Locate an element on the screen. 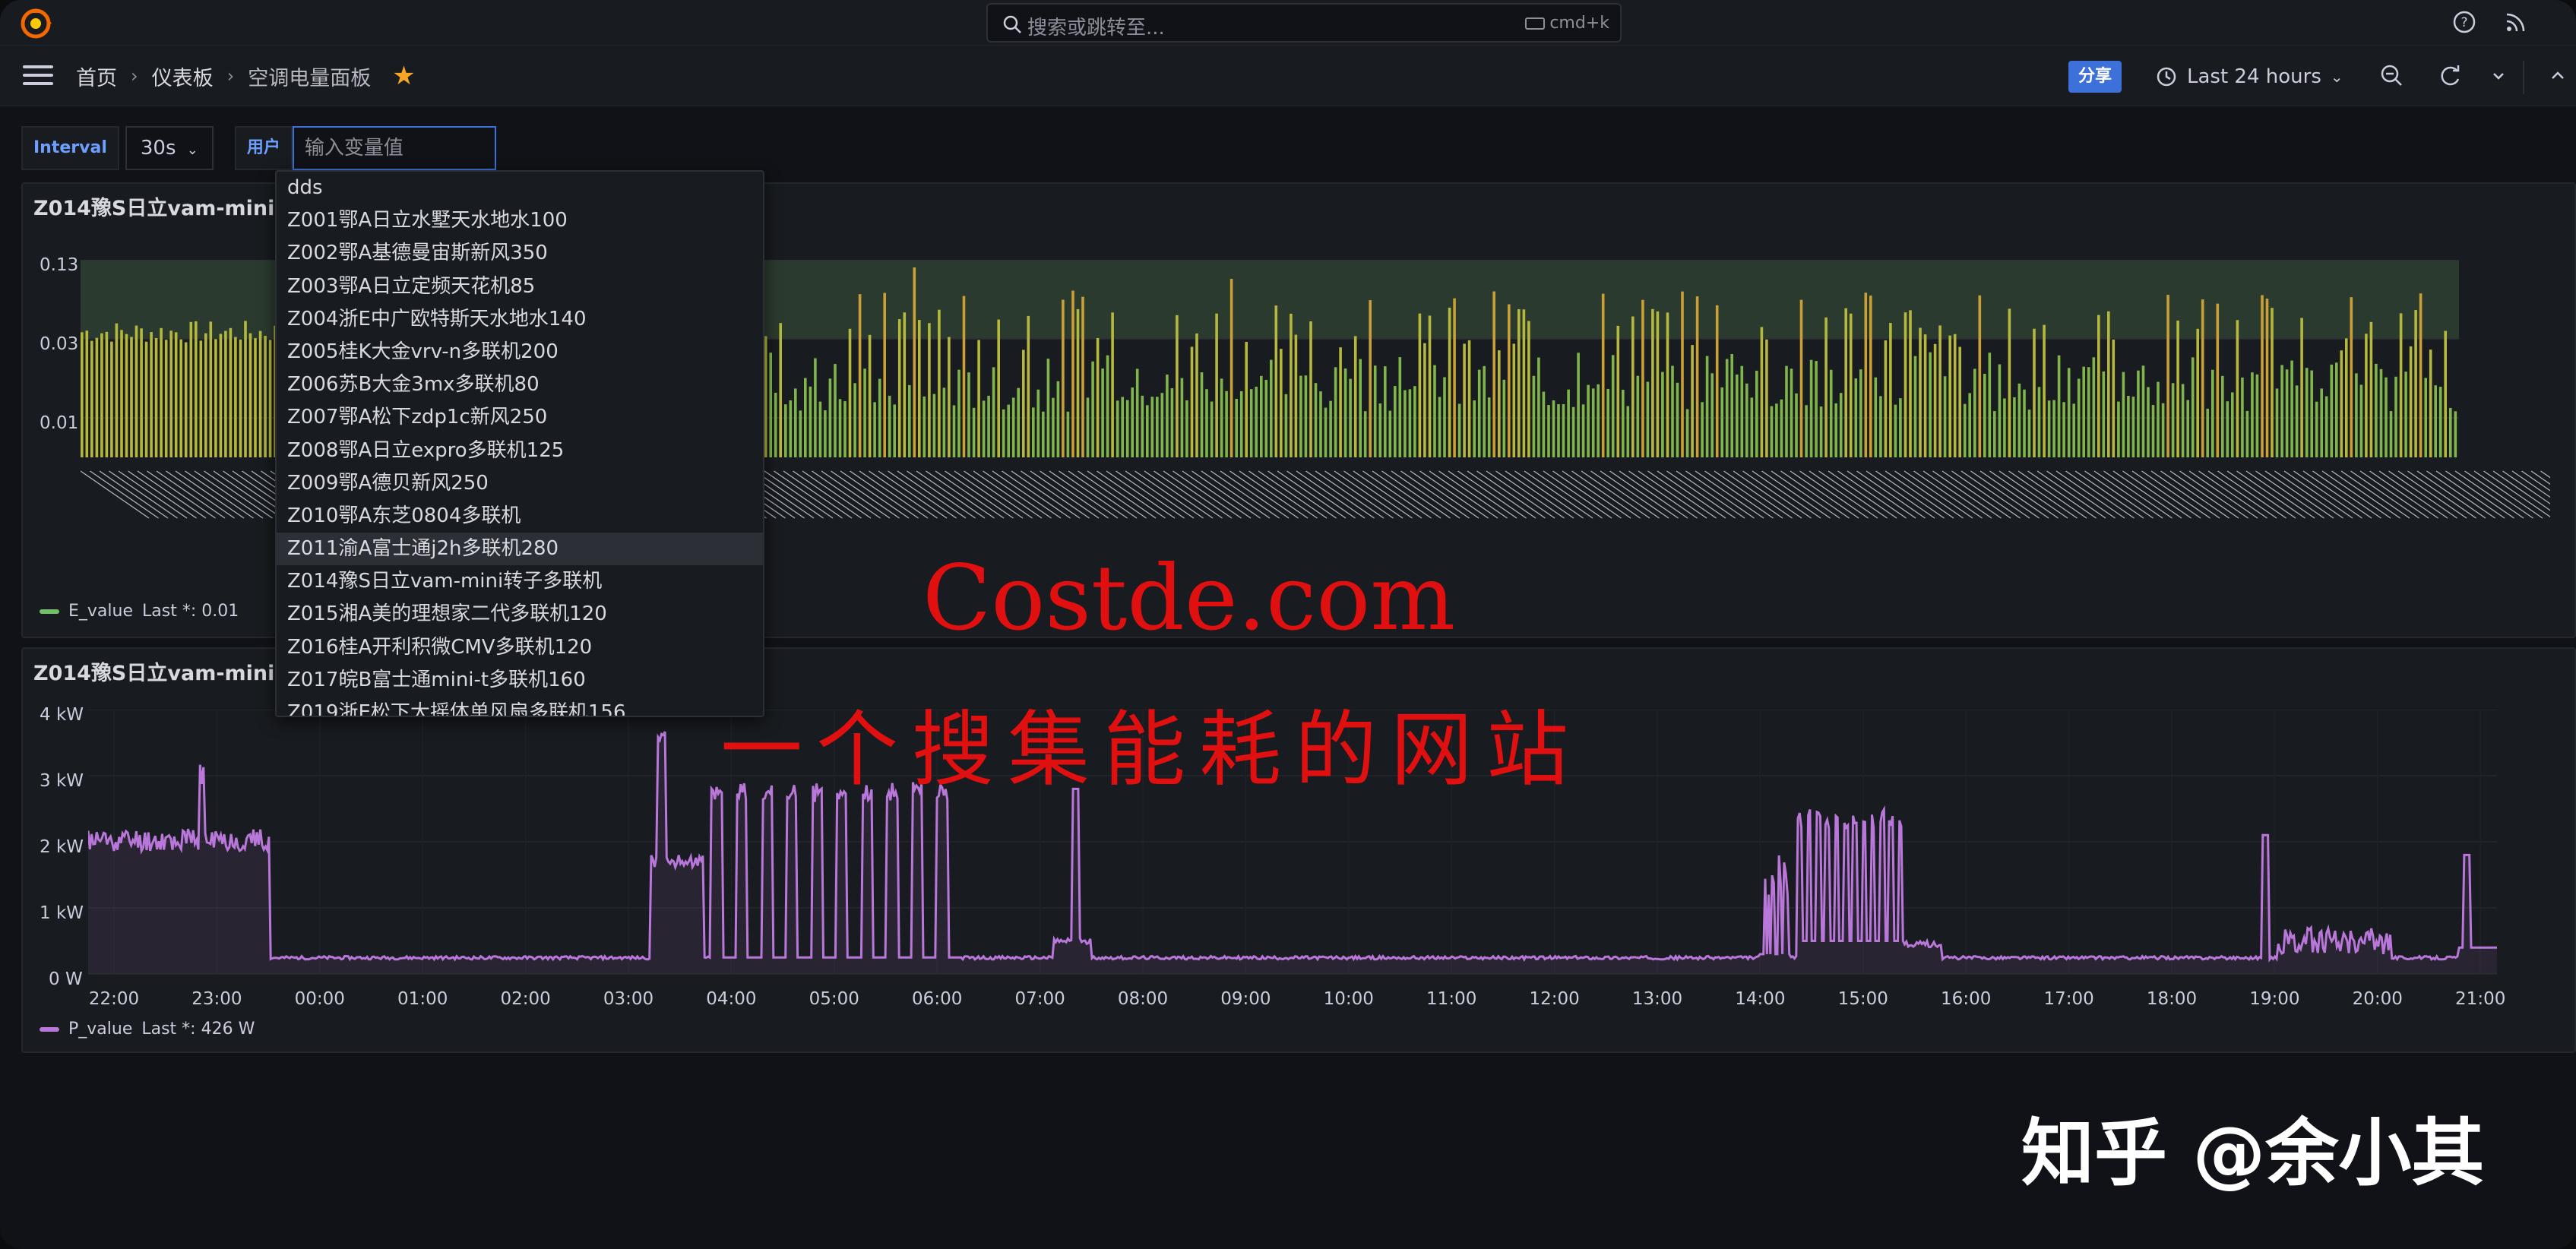 The height and width of the screenshot is (1249, 2576). breadcrumb-dashboards: 仪表板 is located at coordinates (183, 76).